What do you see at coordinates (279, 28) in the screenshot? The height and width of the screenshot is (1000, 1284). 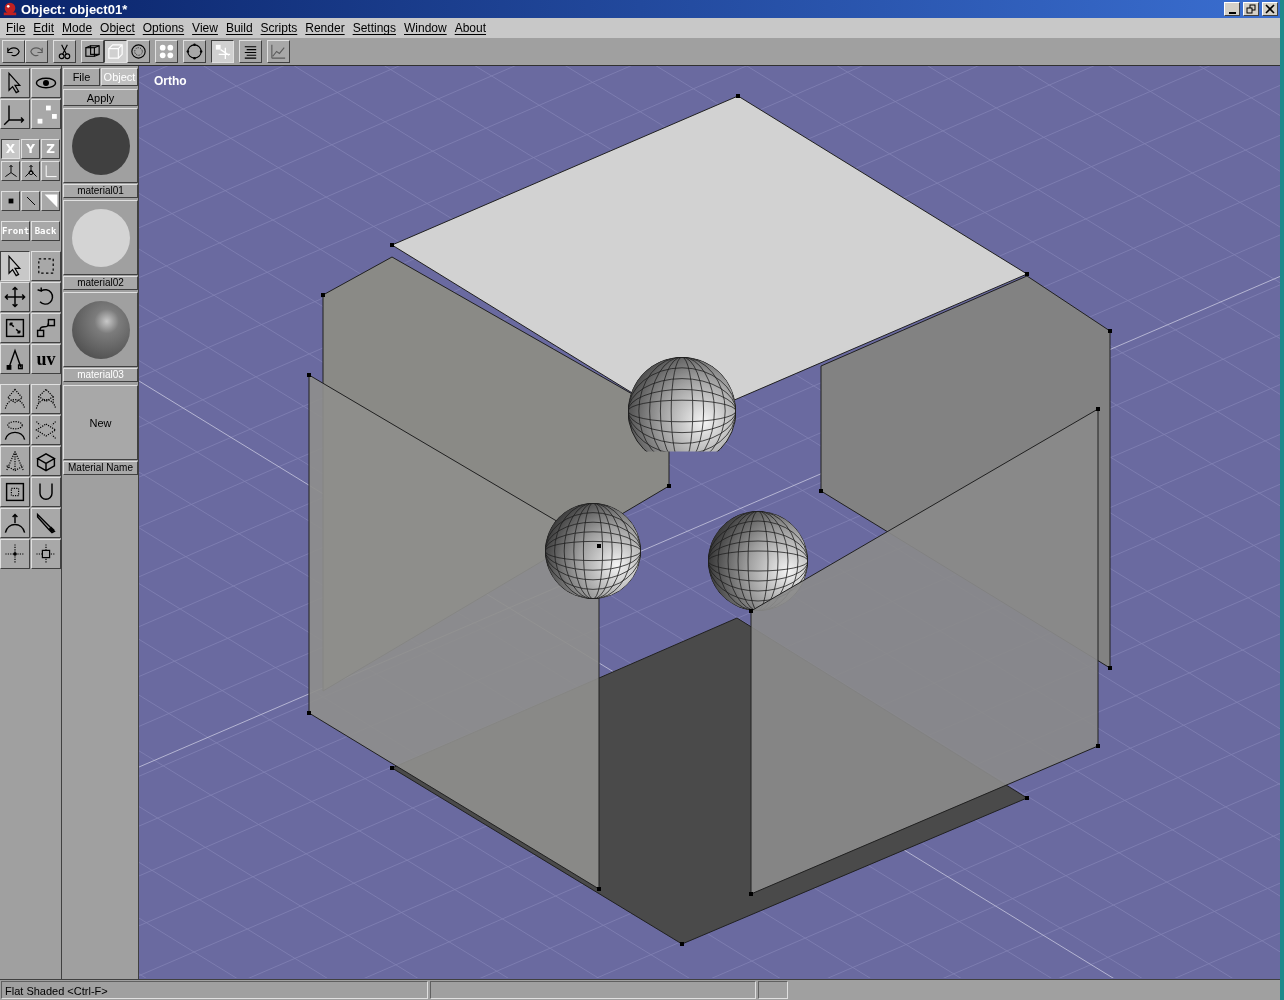 I see `menu-item: Scripts` at bounding box center [279, 28].